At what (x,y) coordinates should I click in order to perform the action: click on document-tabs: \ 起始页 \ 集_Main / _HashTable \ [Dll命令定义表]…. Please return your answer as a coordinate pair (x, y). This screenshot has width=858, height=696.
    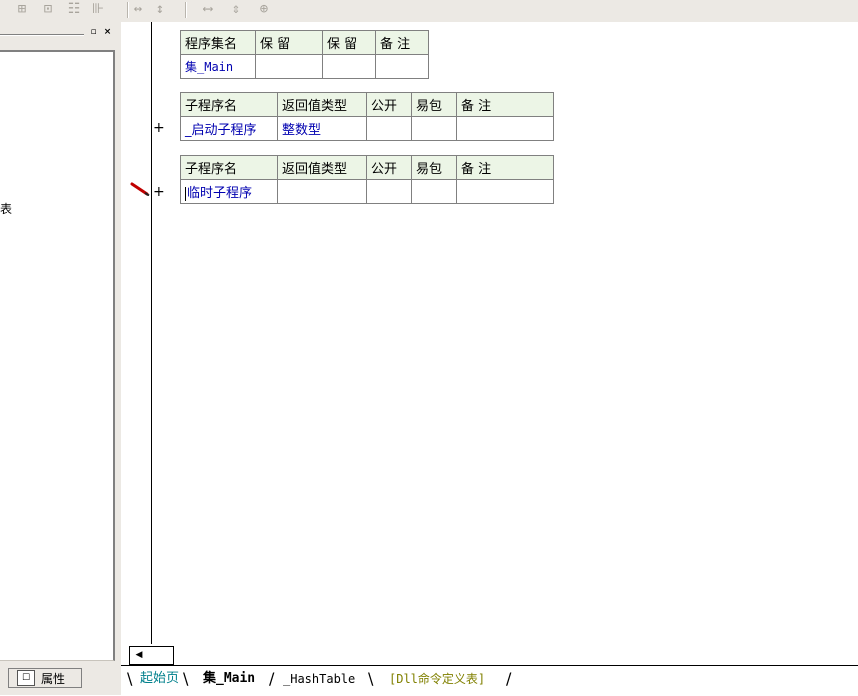
    Looking at the image, I should click on (489, 680).